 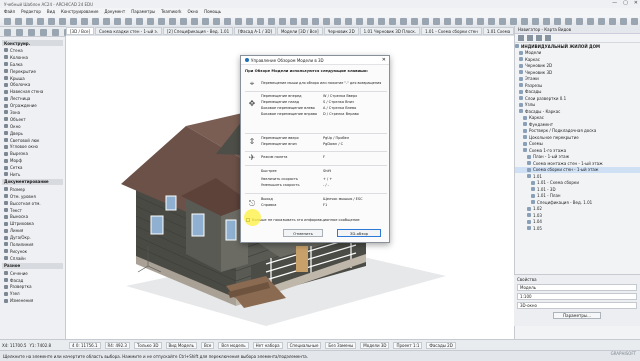 I want to click on explore-3d-button: 3D-обзор, so click(x=359, y=233).